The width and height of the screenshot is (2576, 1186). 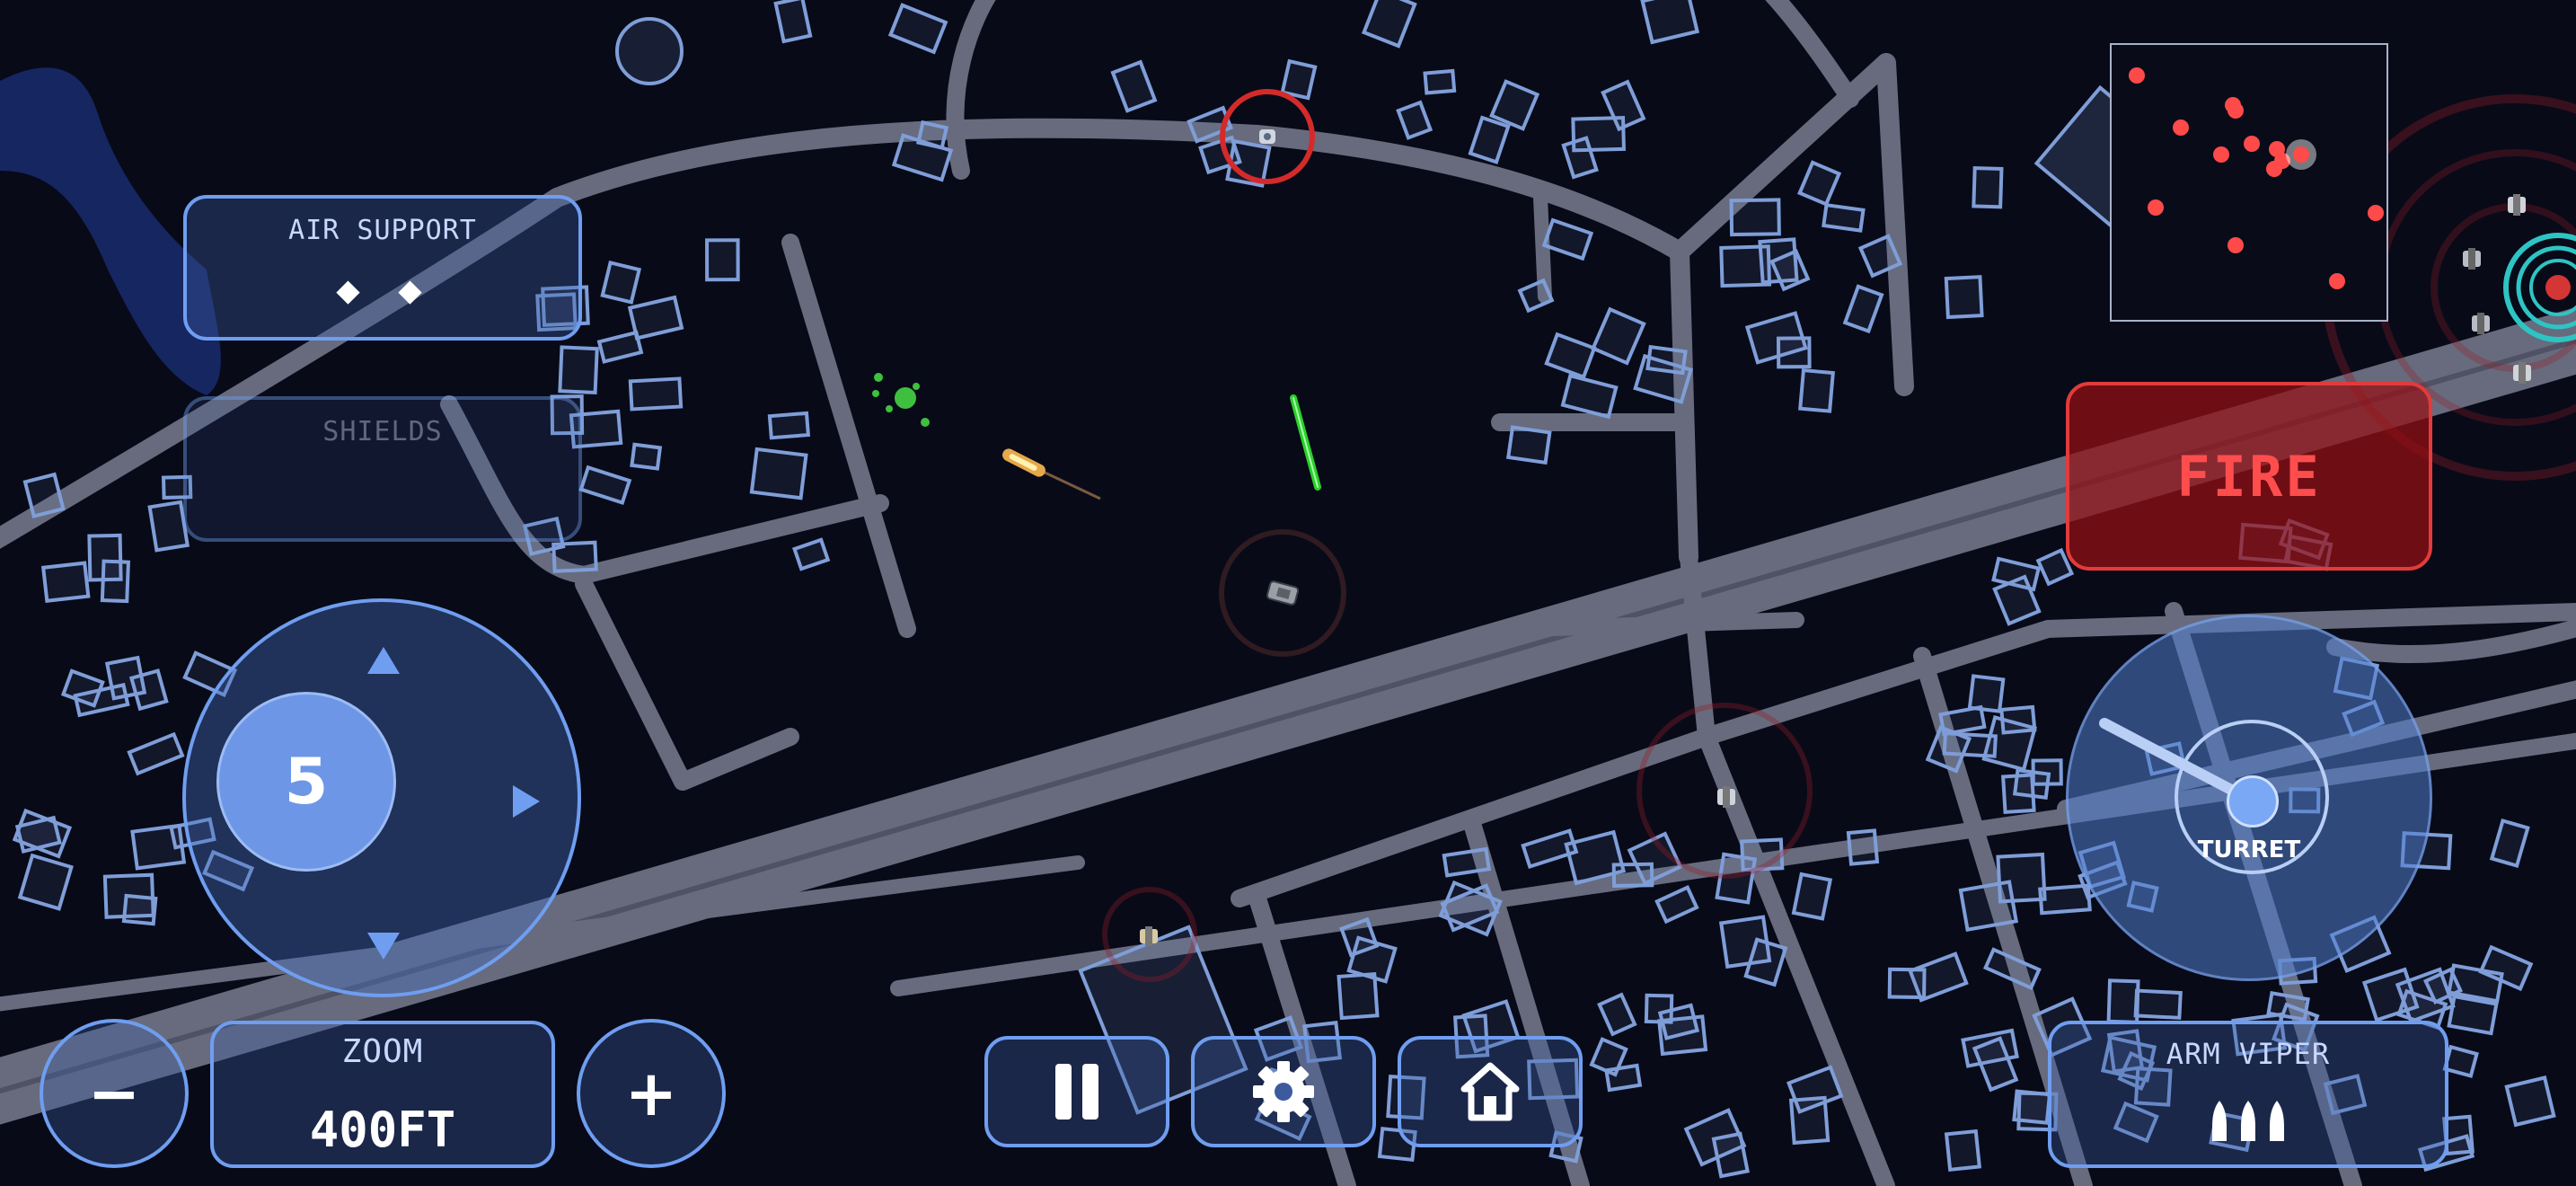 I want to click on missile, so click(x=1023, y=462).